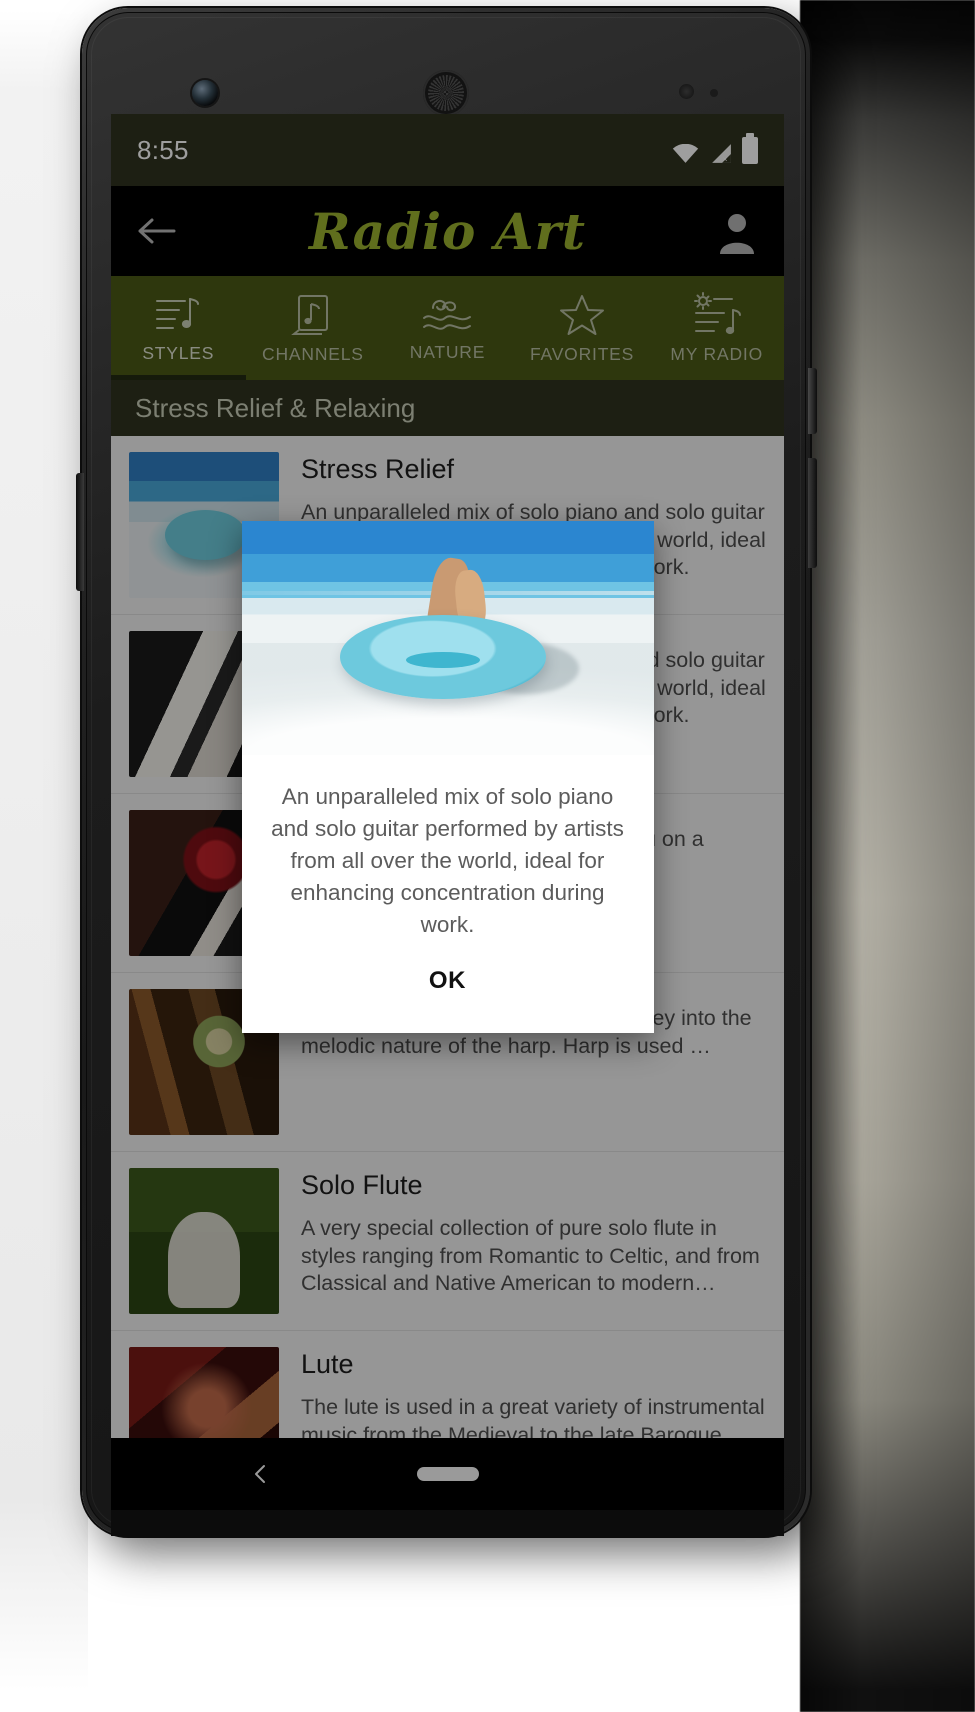 Image resolution: width=975 pixels, height=1712 pixels. I want to click on dialog-actions: OK, so click(448, 989).